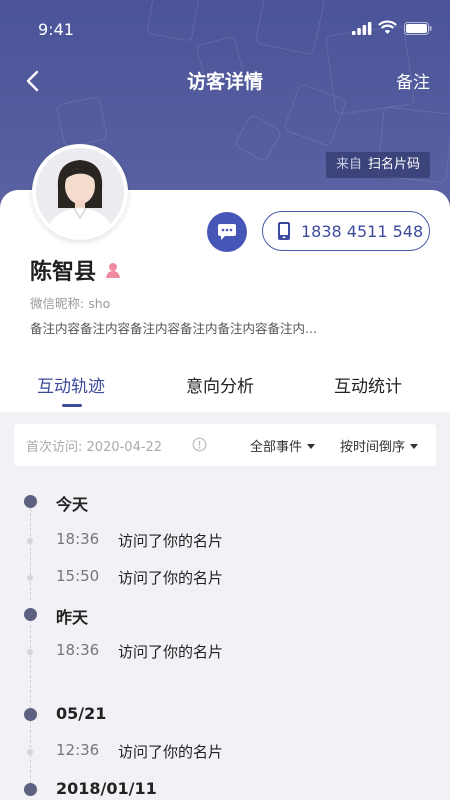 This screenshot has height=800, width=450. I want to click on timeline-item-time: 12:36, so click(78, 750).